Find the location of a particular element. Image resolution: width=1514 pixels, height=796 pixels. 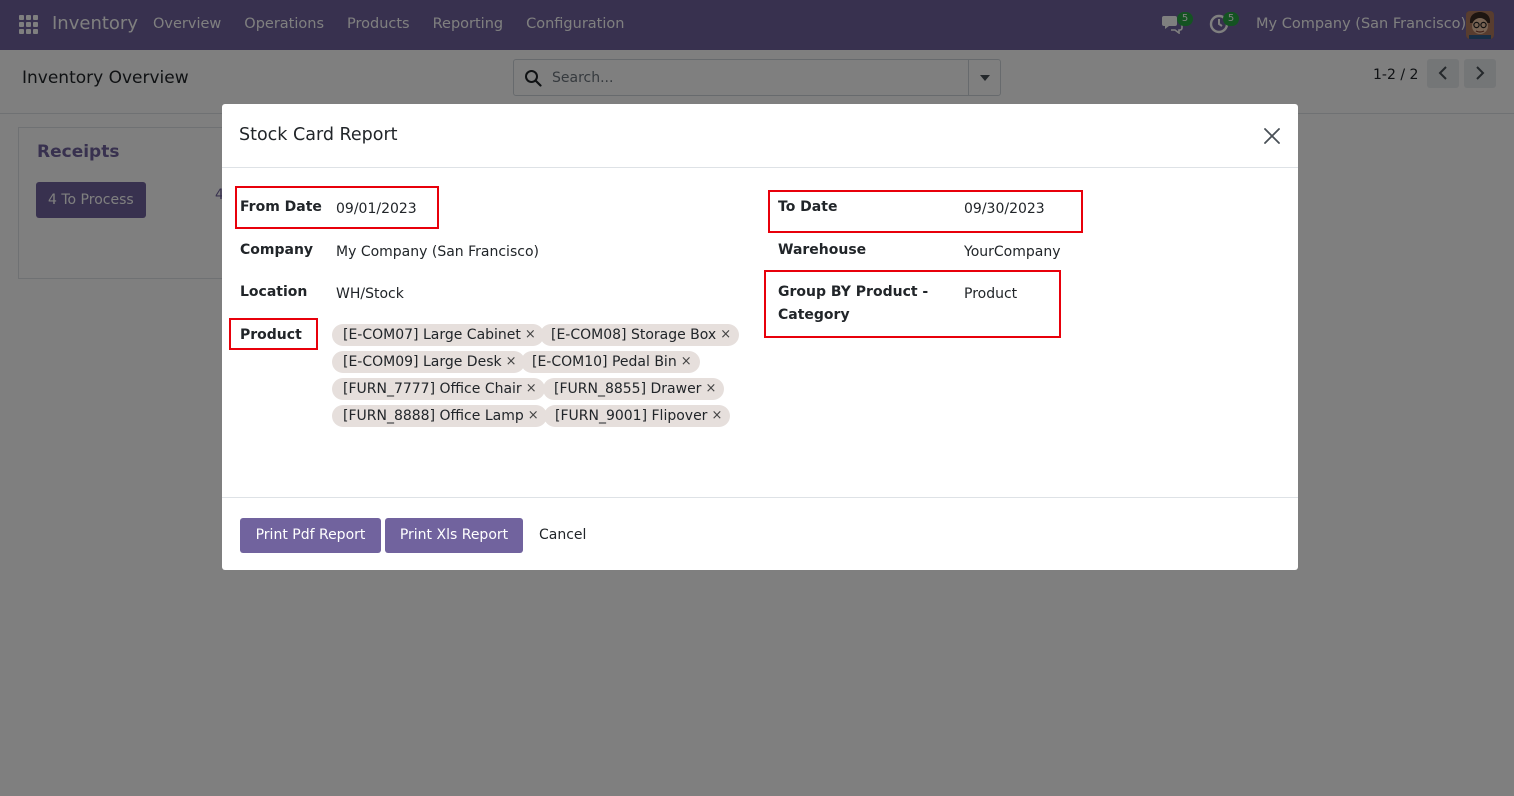

product-tag: [FURN_8855] Drawer × is located at coordinates (634, 389).